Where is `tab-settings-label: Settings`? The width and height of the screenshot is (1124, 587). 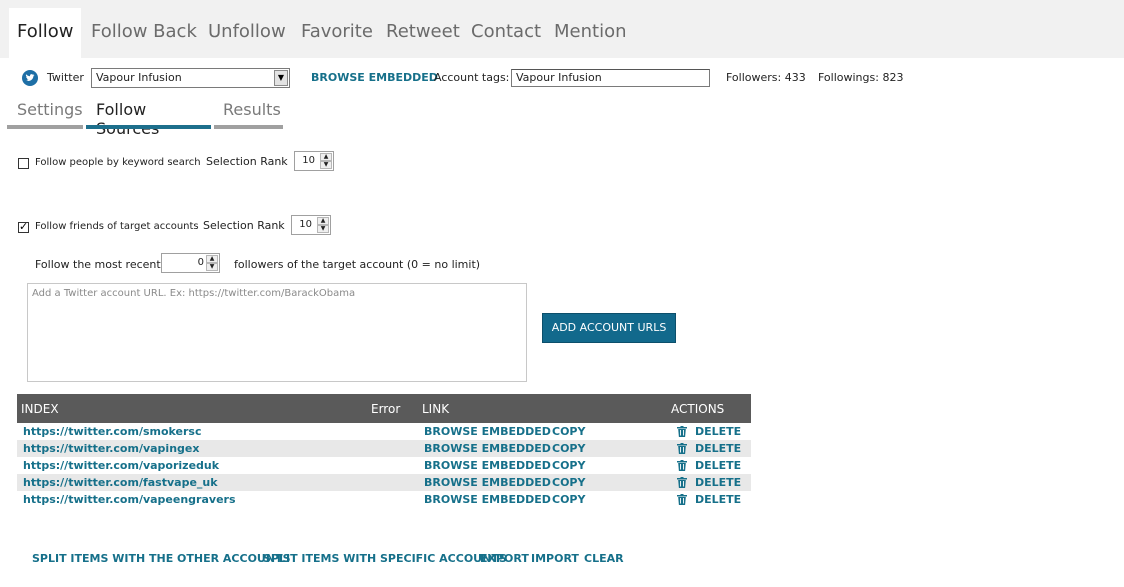 tab-settings-label: Settings is located at coordinates (50, 109).